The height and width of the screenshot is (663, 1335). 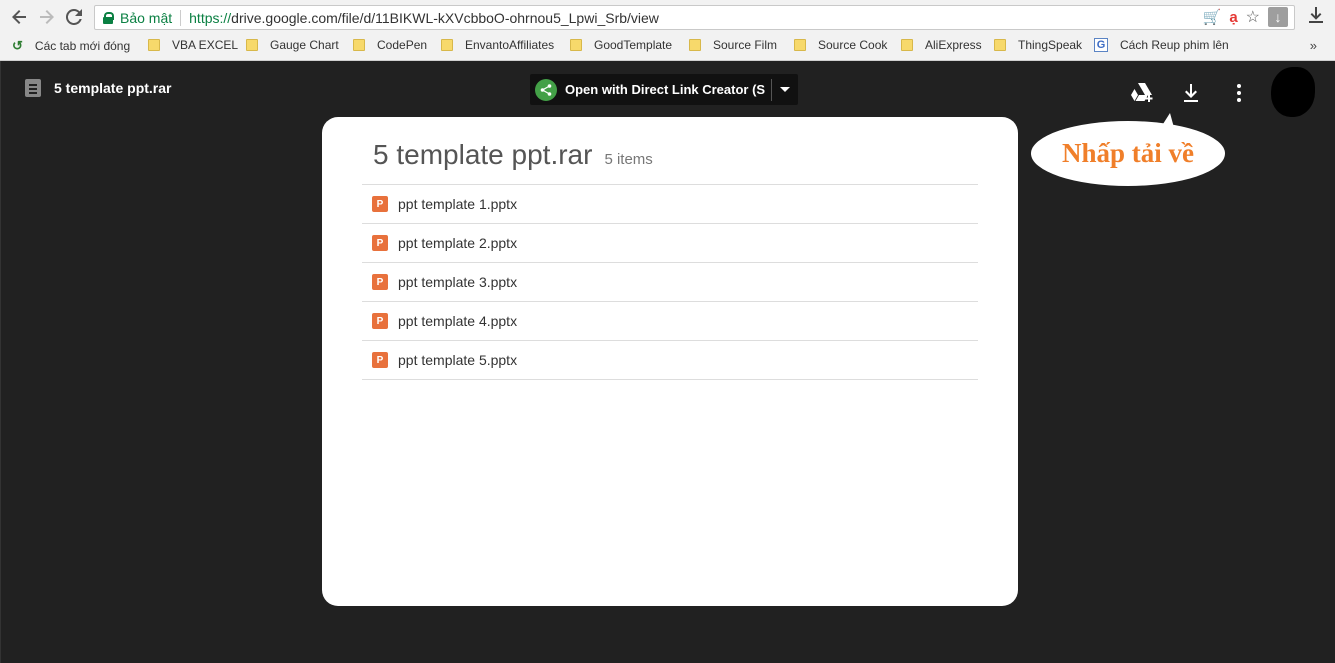 What do you see at coordinates (458, 360) in the screenshot?
I see `file-name: ppt template 5.pptx` at bounding box center [458, 360].